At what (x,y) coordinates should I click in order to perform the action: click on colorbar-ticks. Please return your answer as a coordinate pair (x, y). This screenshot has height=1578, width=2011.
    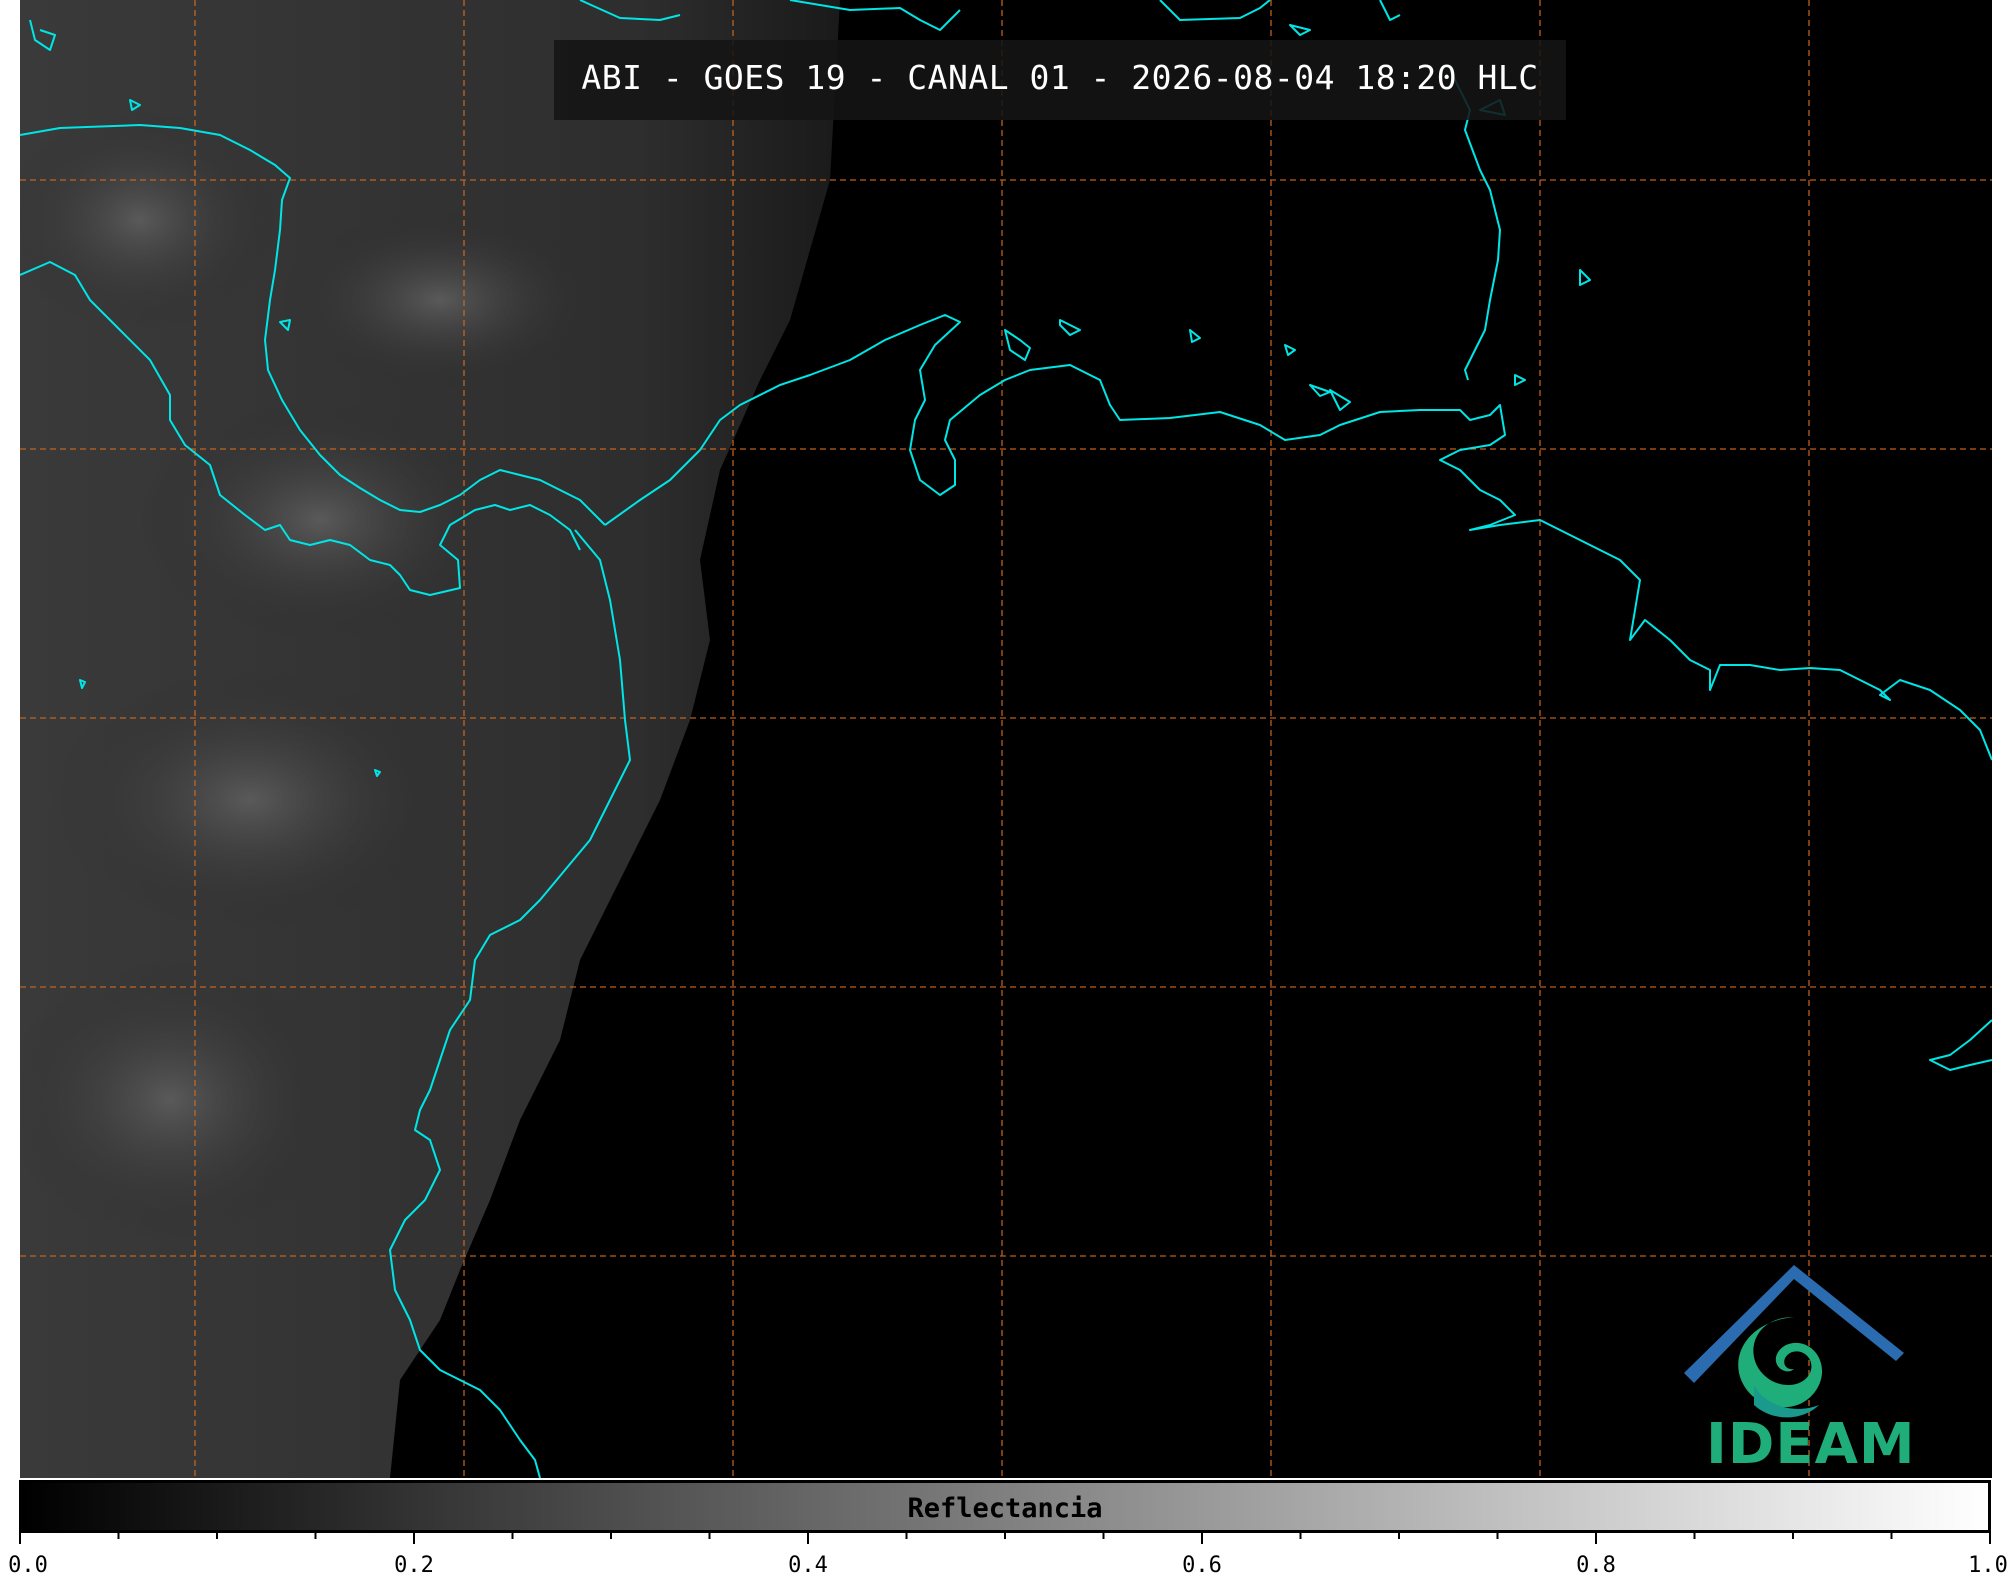
    Looking at the image, I should click on (1005, 1537).